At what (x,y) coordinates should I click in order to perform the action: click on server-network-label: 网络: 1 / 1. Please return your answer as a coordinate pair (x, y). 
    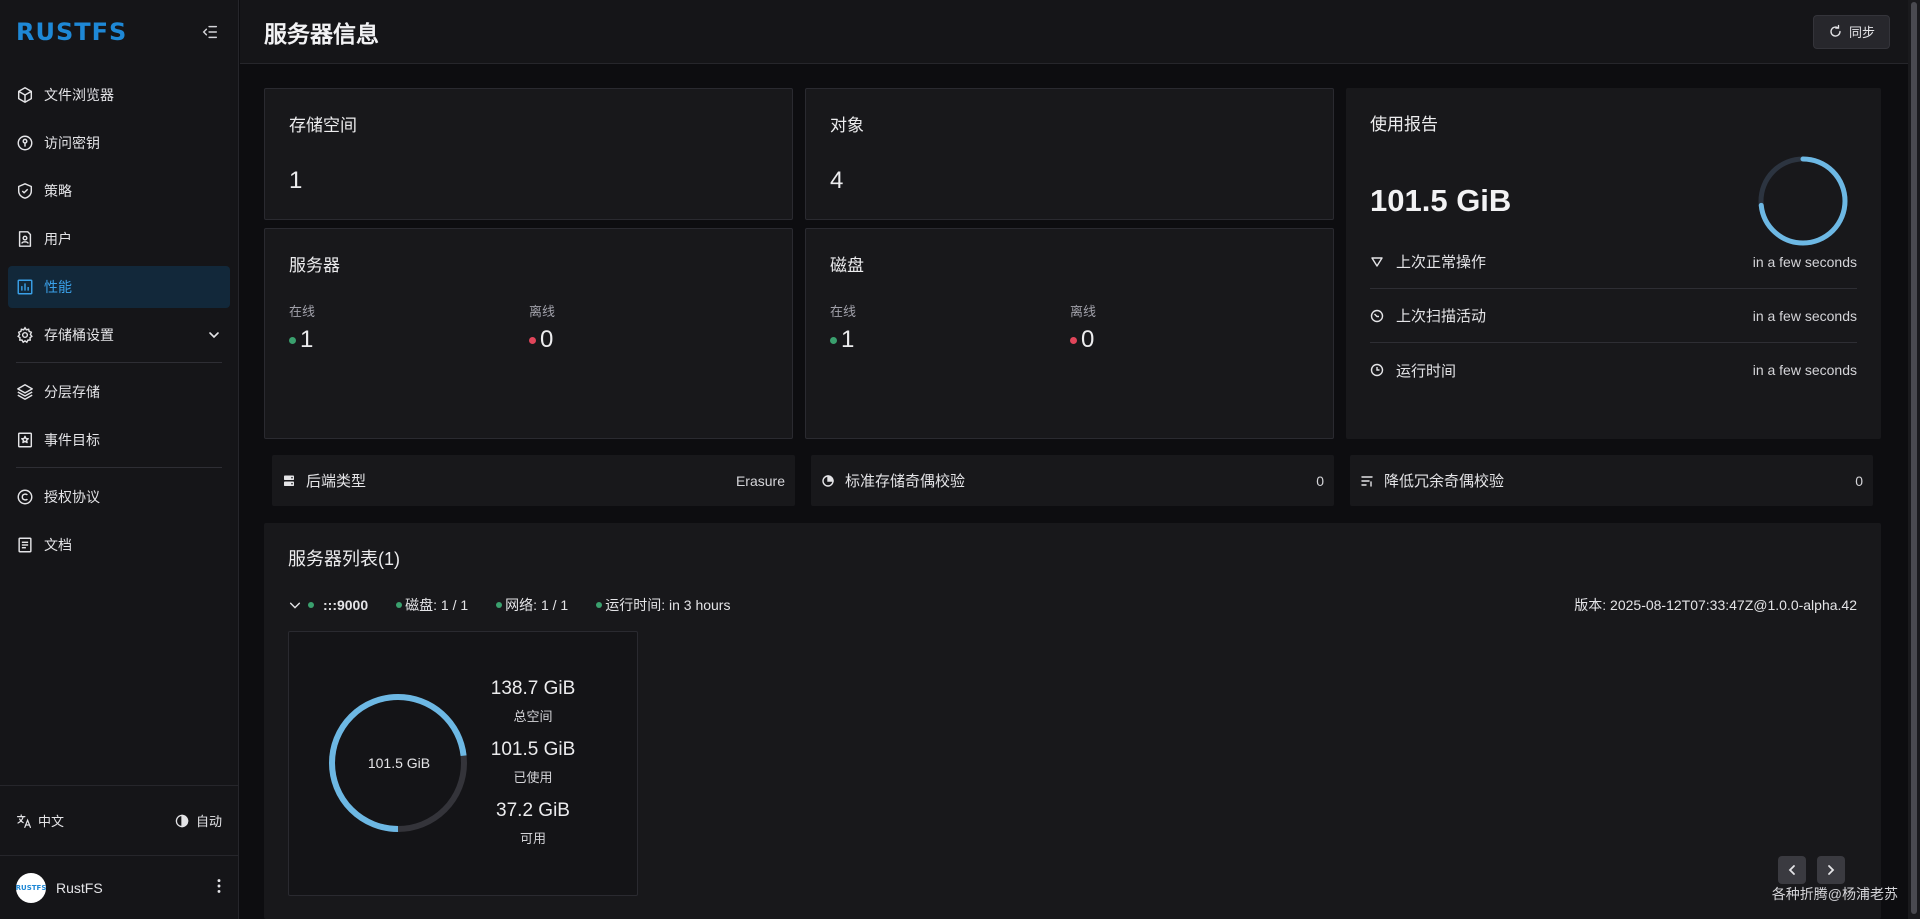
    Looking at the image, I should click on (537, 605).